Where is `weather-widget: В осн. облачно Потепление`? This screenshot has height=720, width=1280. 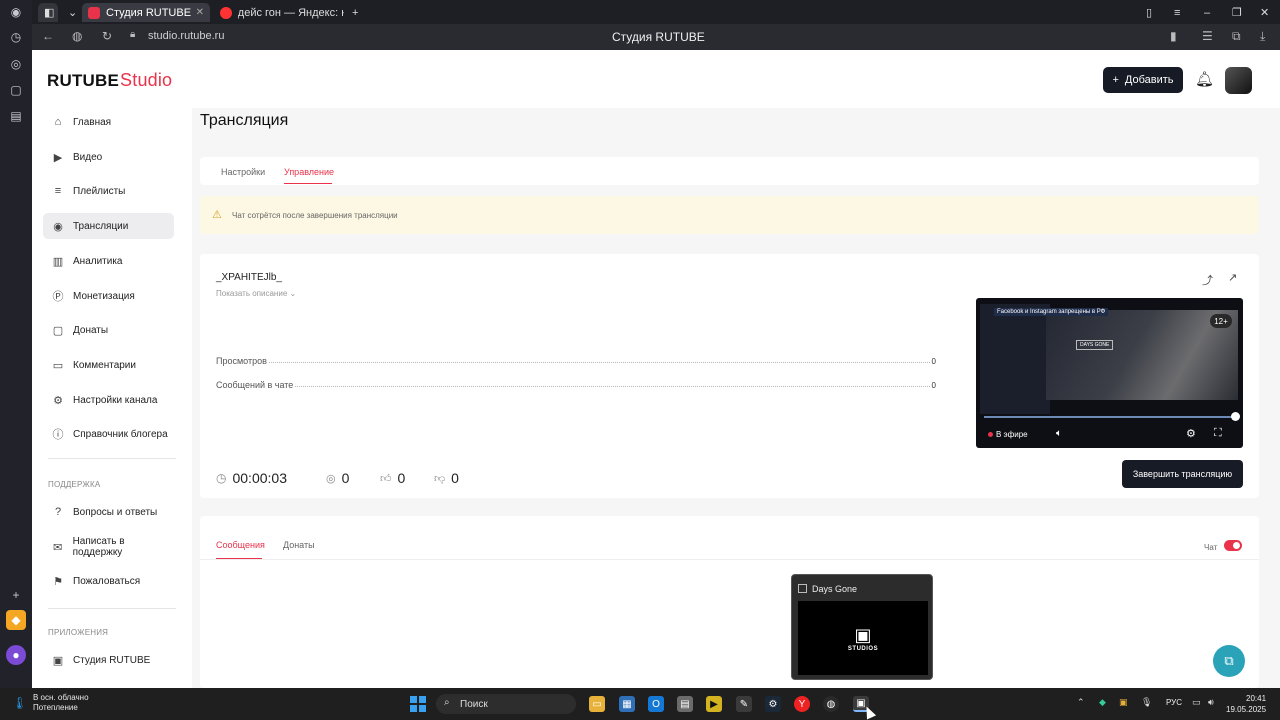
weather-widget: В осн. облачно Потепление is located at coordinates (61, 703).